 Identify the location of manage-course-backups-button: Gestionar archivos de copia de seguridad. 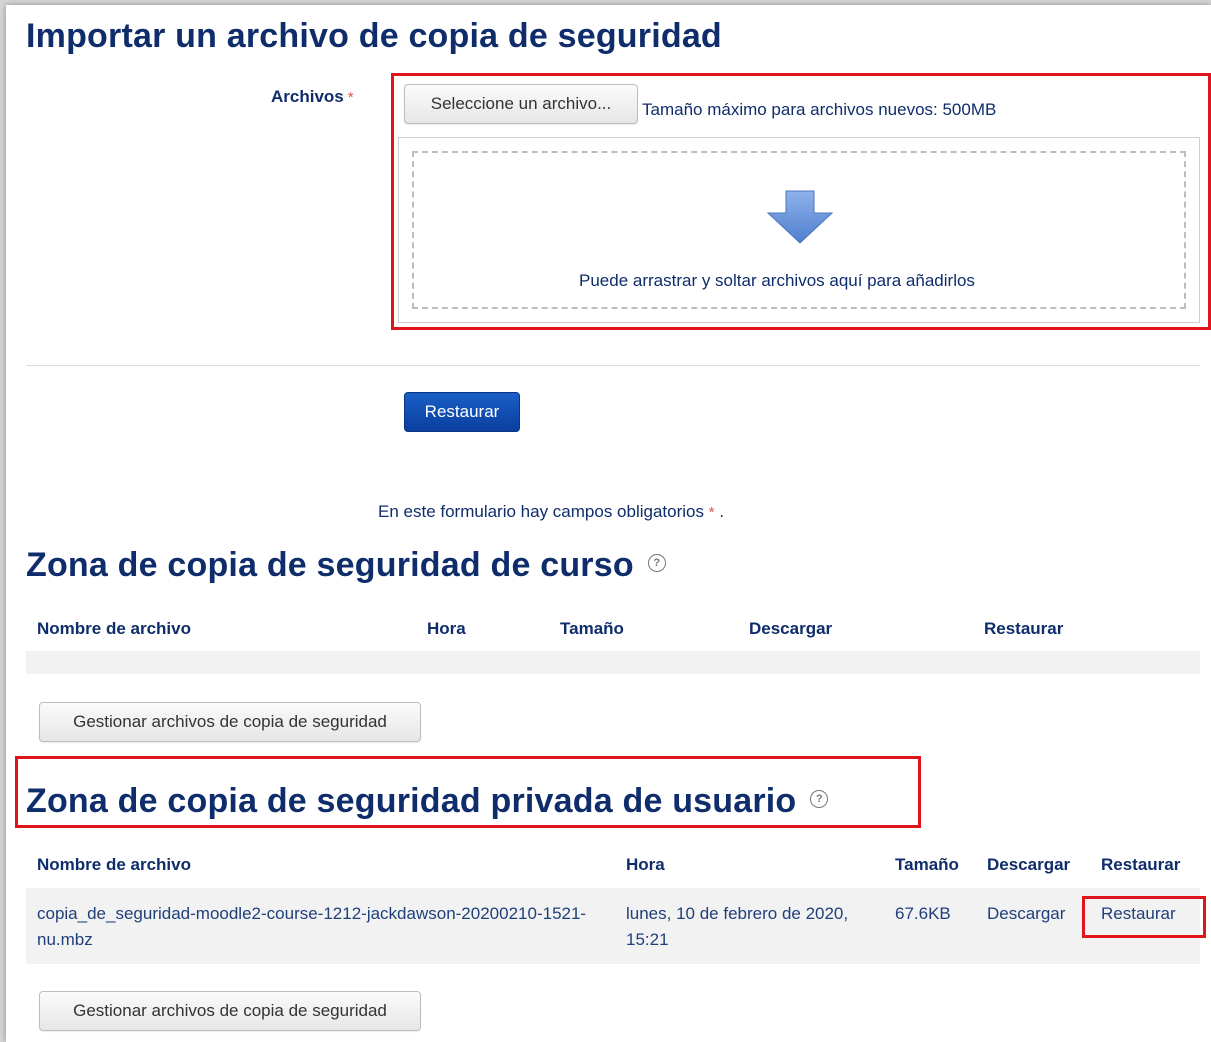
(230, 722).